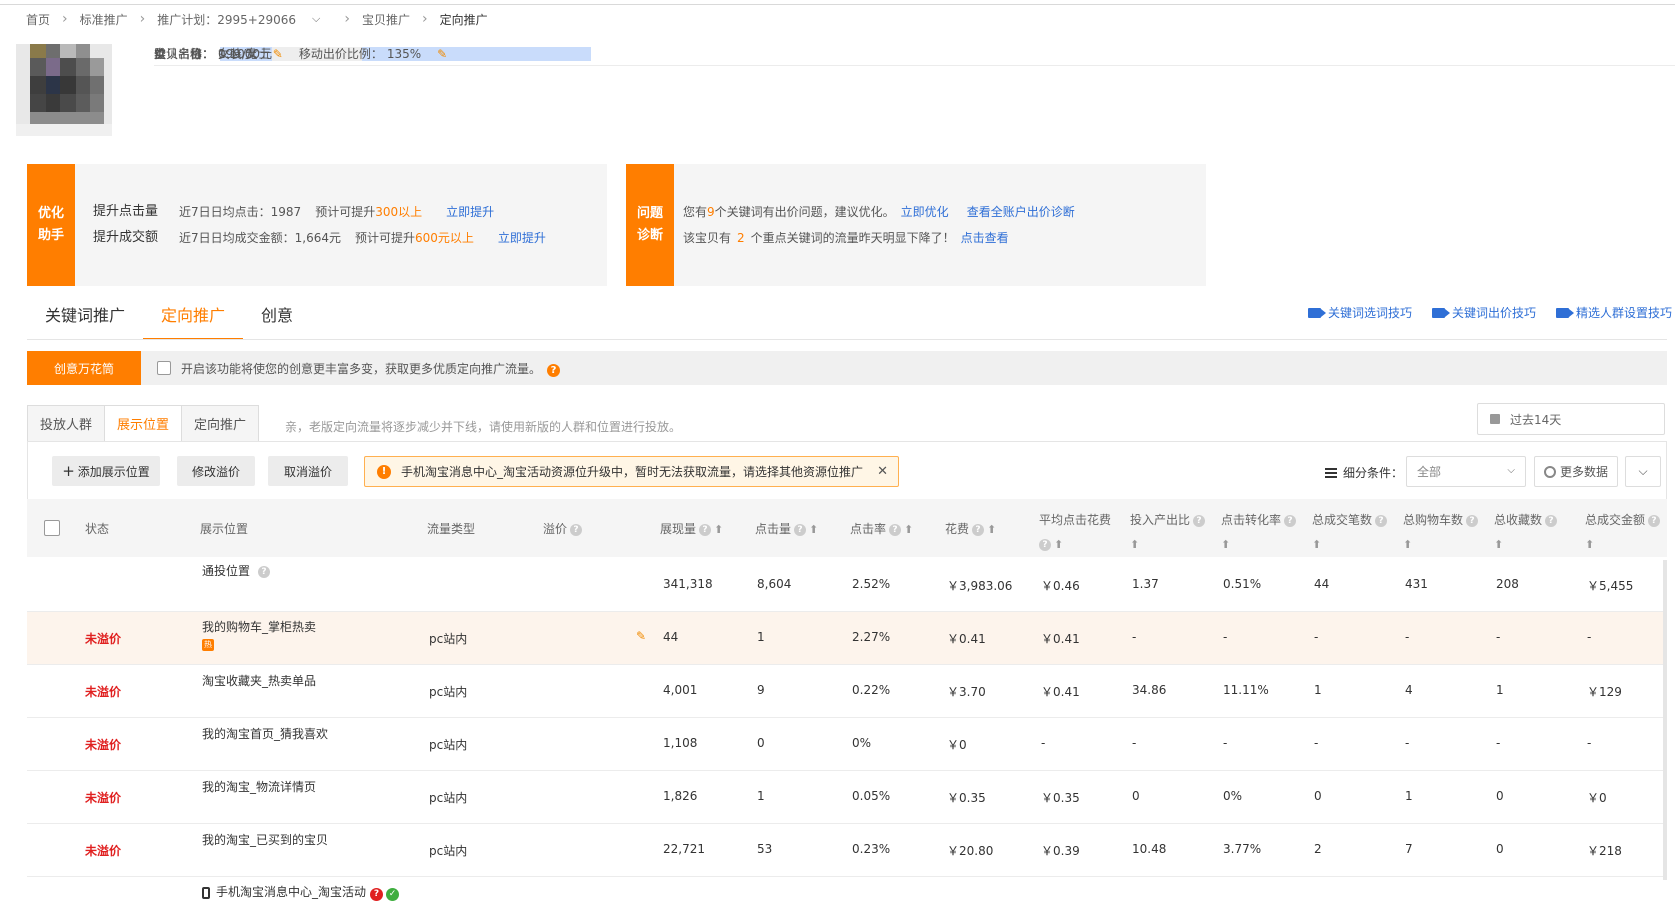 This screenshot has width=1675, height=901. I want to click on subtab-audience: 投放人群, so click(66, 423).